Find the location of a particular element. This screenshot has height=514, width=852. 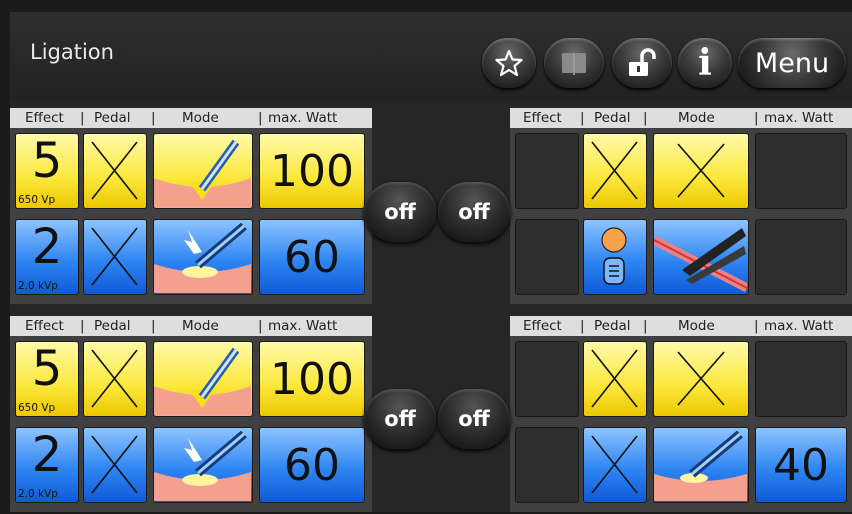

info-button: i is located at coordinates (705, 63).